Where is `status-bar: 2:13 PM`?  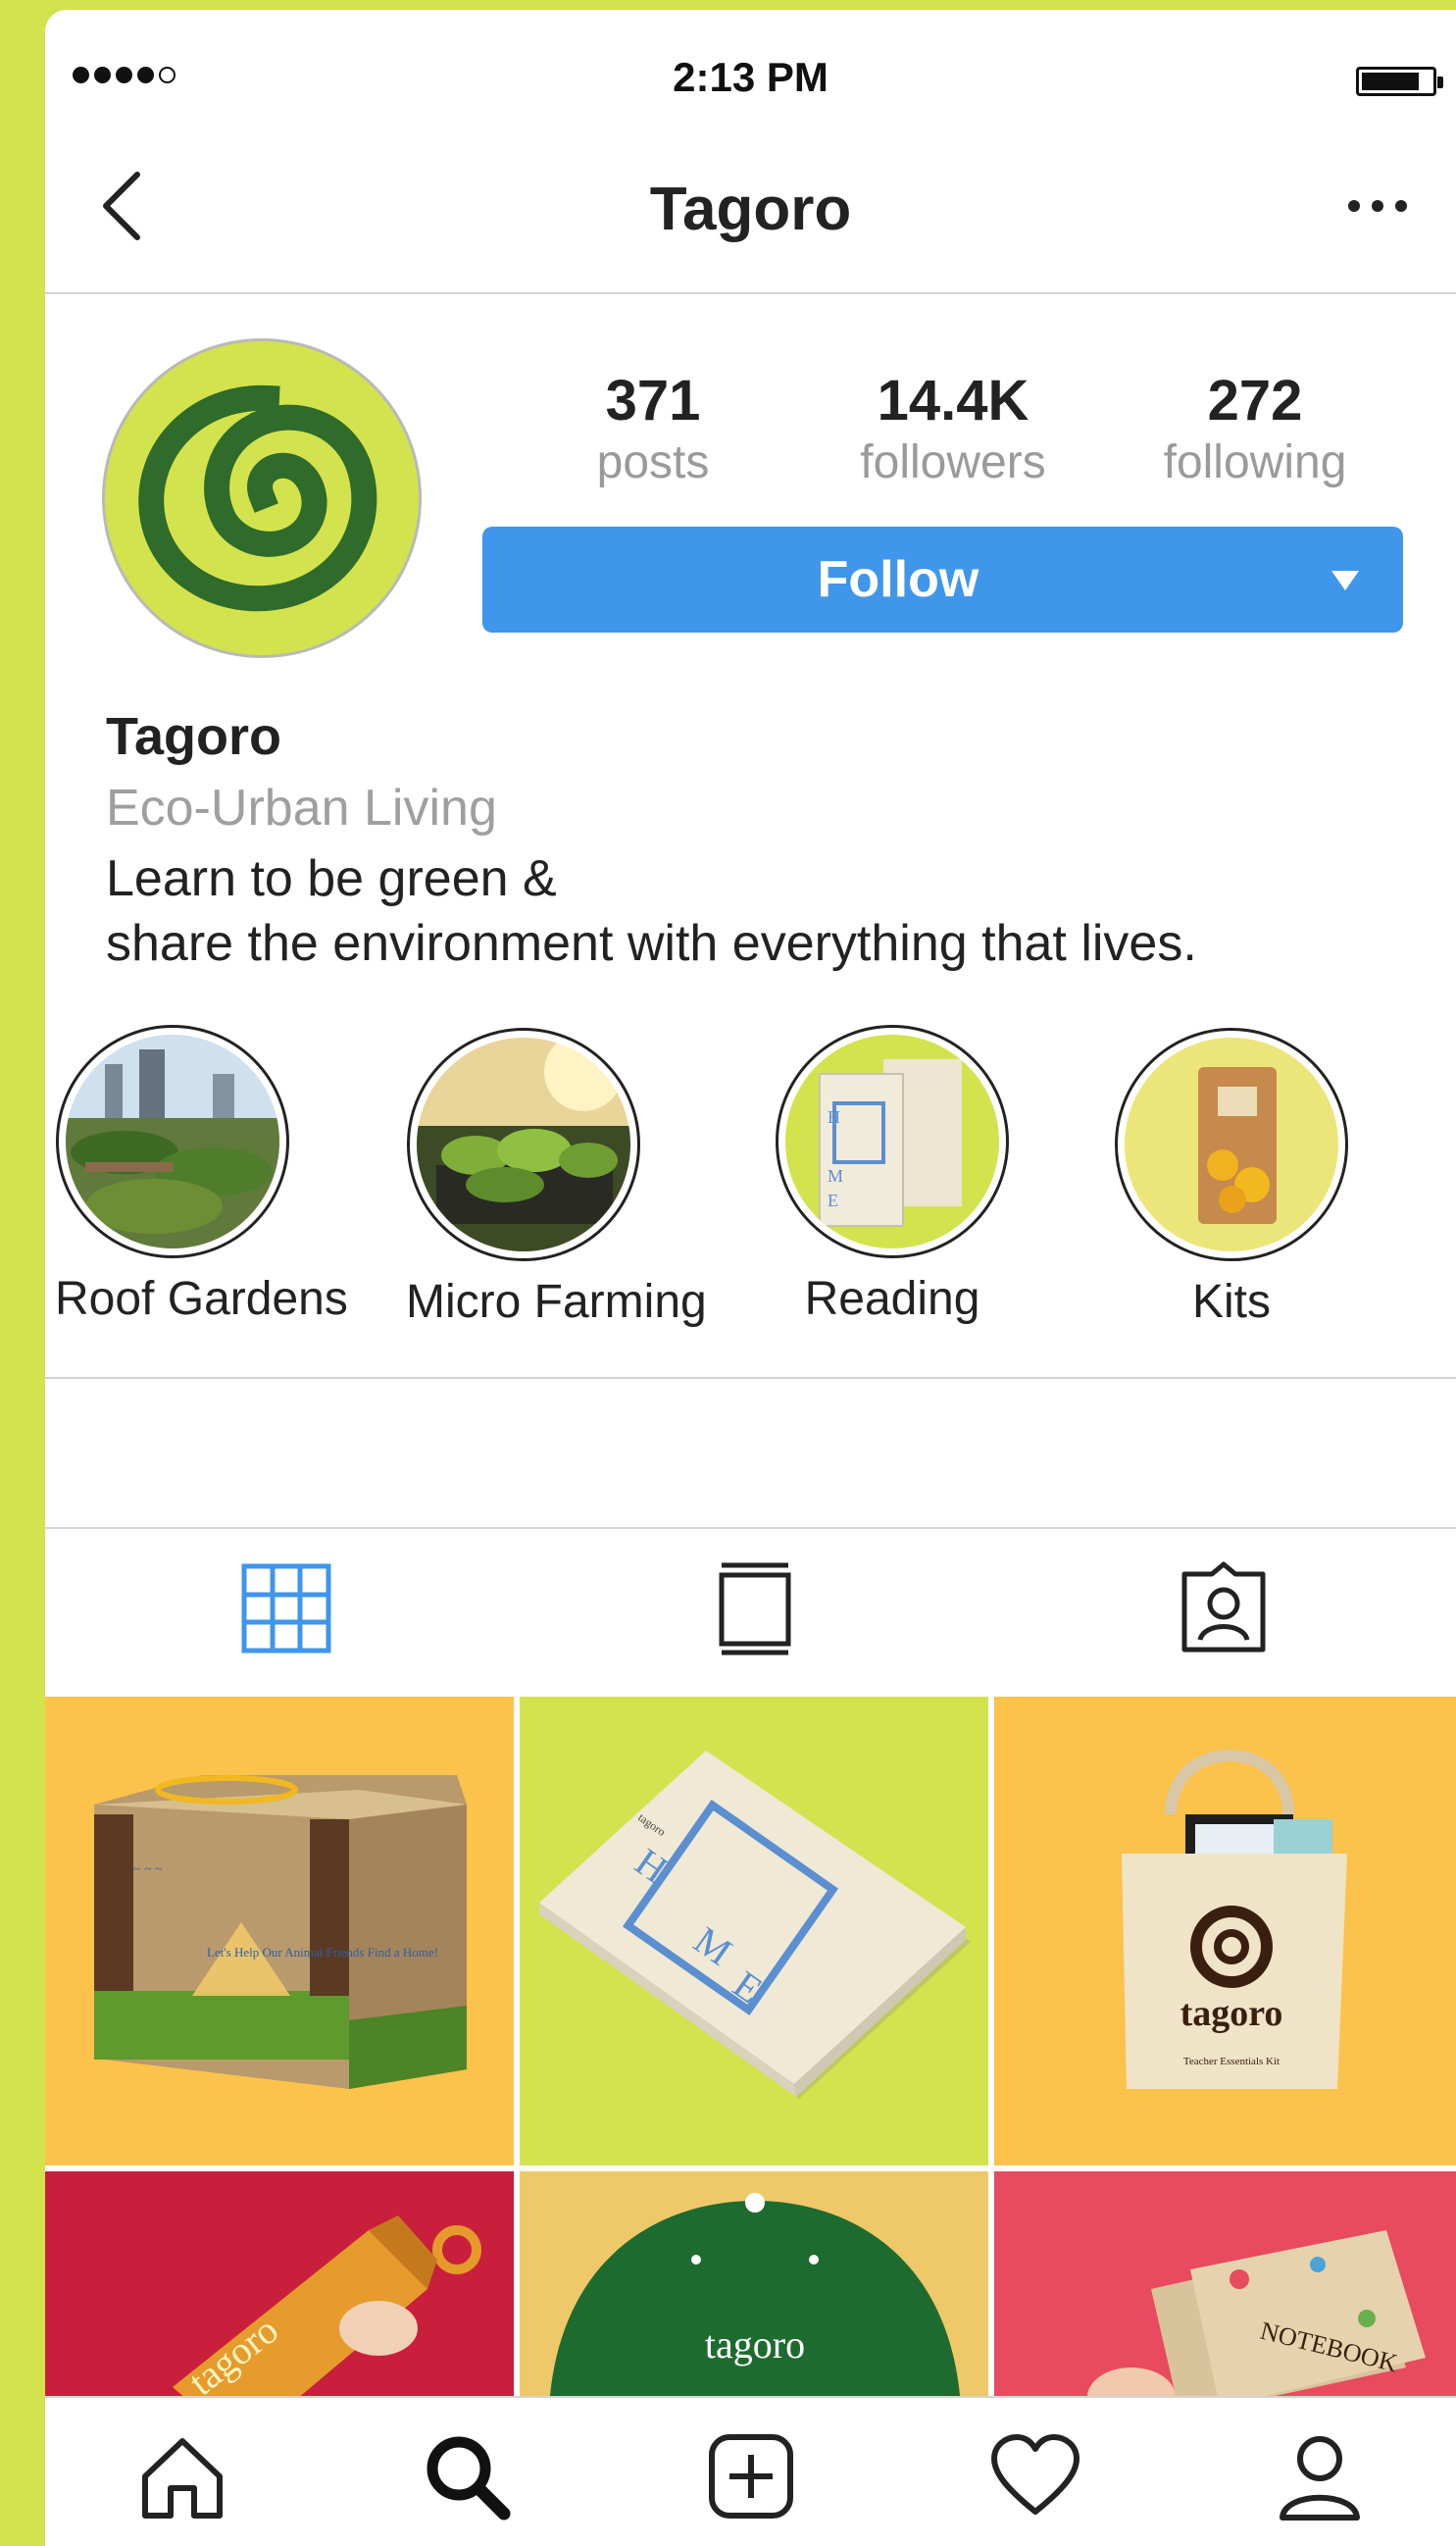 status-bar: 2:13 PM is located at coordinates (750, 73).